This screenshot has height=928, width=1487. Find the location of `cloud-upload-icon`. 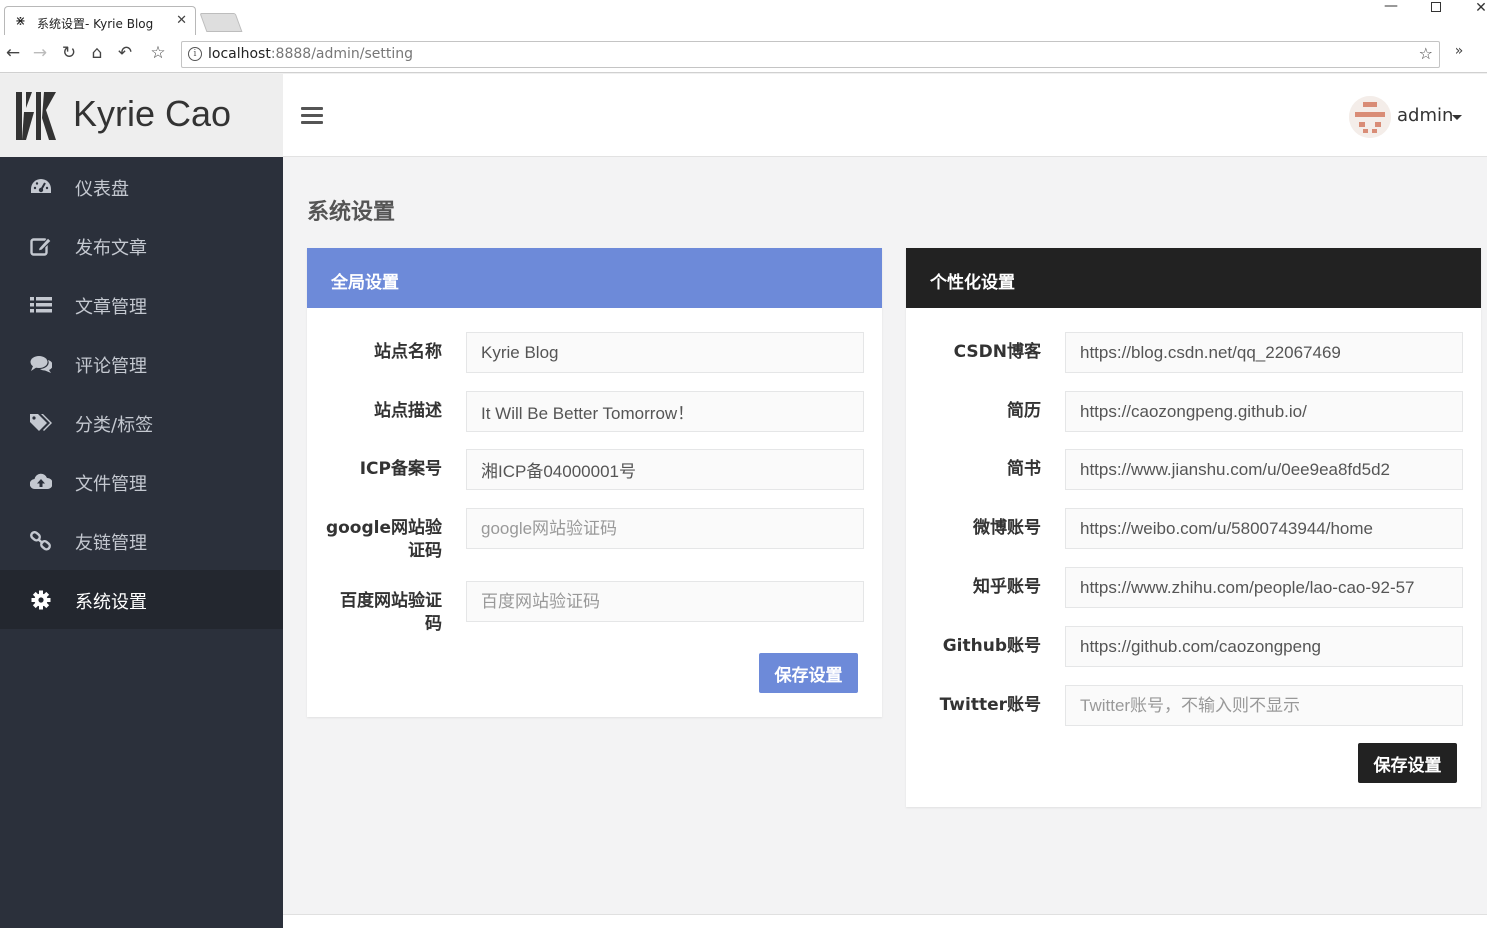

cloud-upload-icon is located at coordinates (41, 481).